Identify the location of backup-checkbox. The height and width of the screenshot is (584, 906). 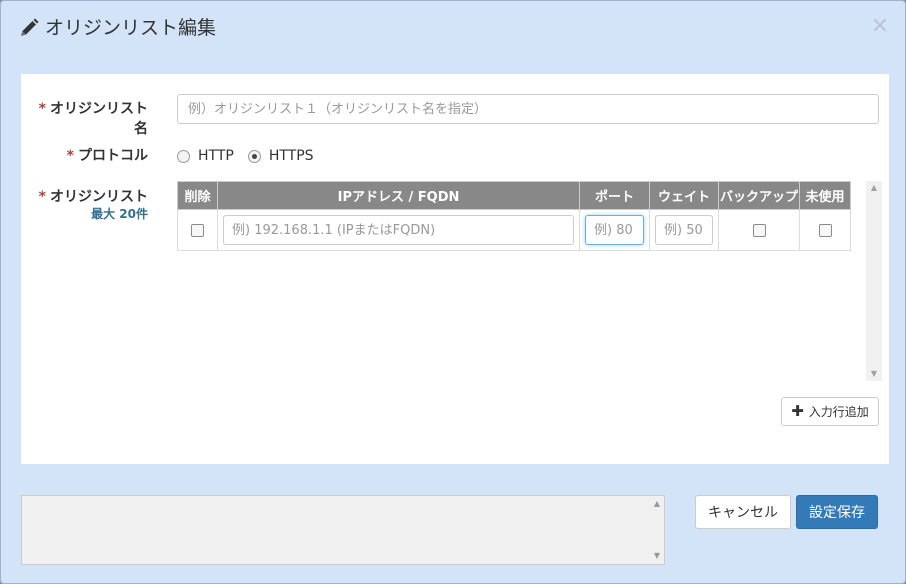
(759, 230).